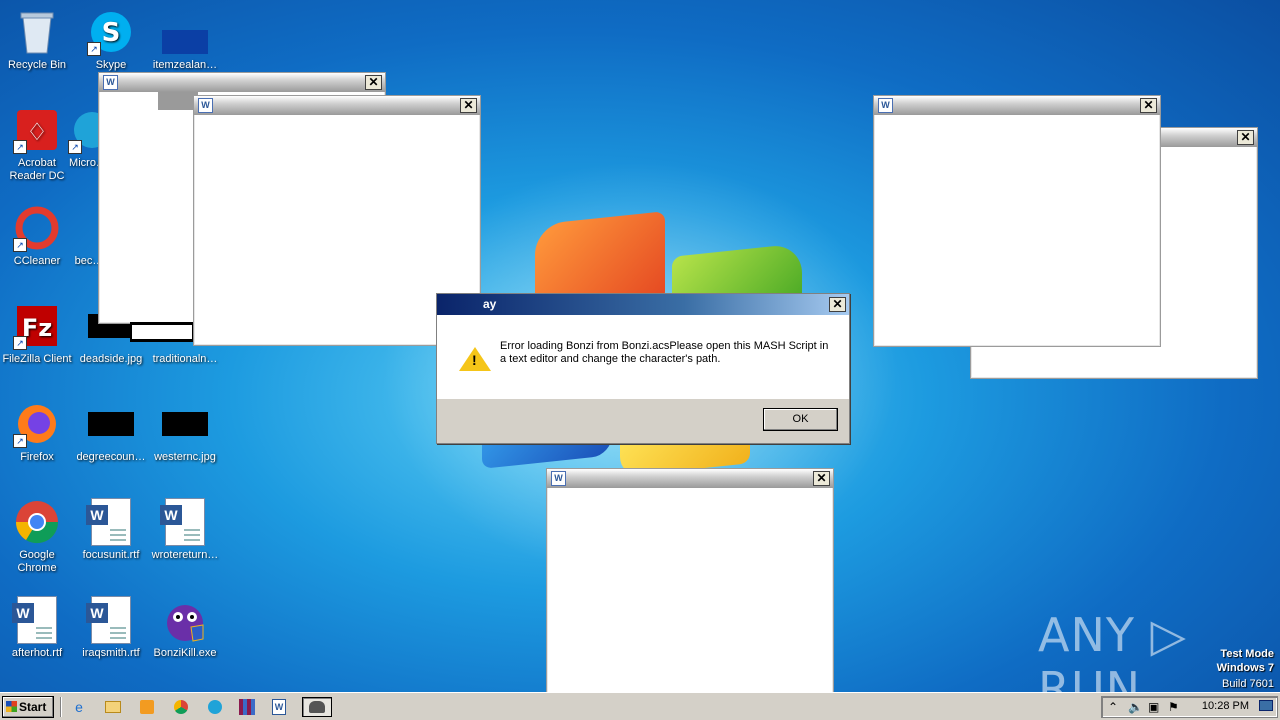 The height and width of the screenshot is (720, 1280). I want to click on dialog-titlebar: ay ✕, so click(643, 304).